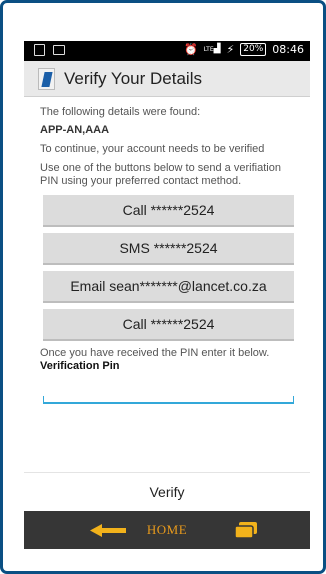  Describe the element at coordinates (167, 51) in the screenshot. I see `status-bar: ⏰ LTE▟ ⚡ 20% 08:46` at that location.